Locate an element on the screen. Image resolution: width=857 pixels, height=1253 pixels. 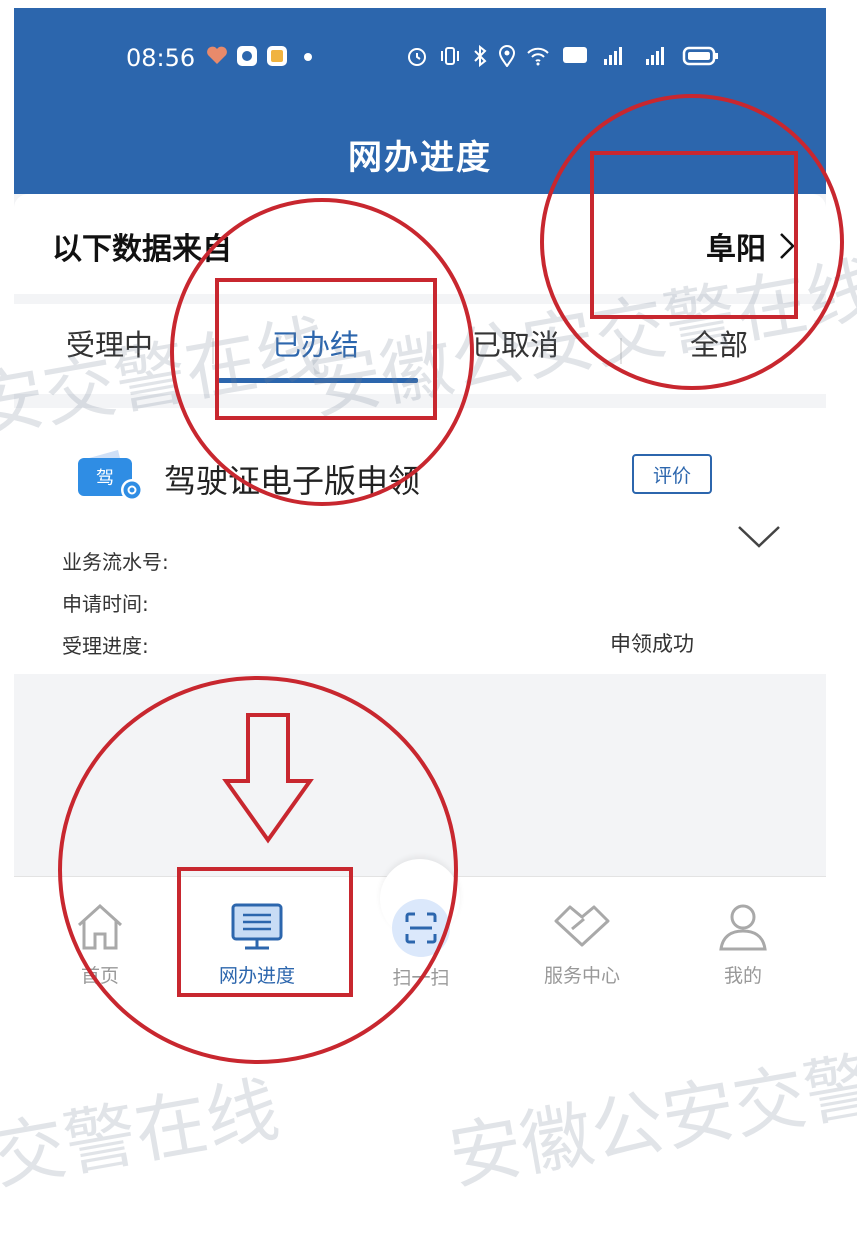
nav-progress: 网办进度 is located at coordinates (257, 943).